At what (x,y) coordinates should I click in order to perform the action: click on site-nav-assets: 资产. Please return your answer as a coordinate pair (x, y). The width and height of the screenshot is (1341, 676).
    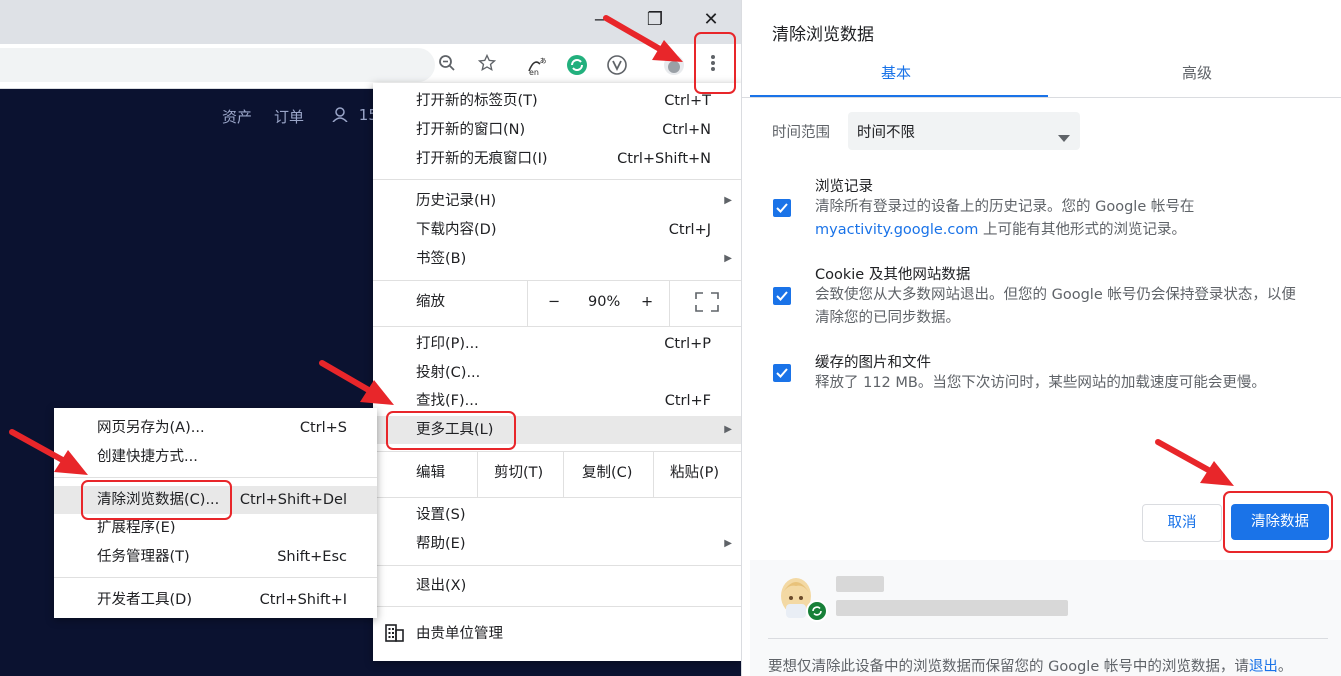
    Looking at the image, I should click on (237, 116).